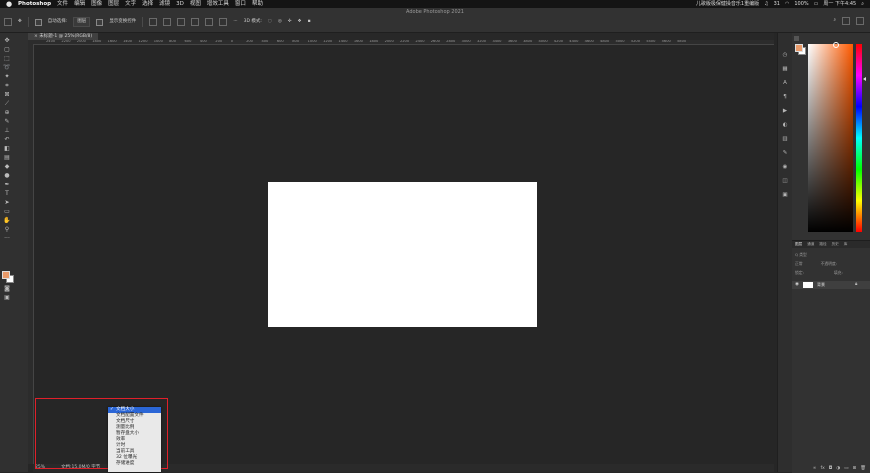 The image size is (870, 473). I want to click on tab-paths: 路径, so click(822, 244).